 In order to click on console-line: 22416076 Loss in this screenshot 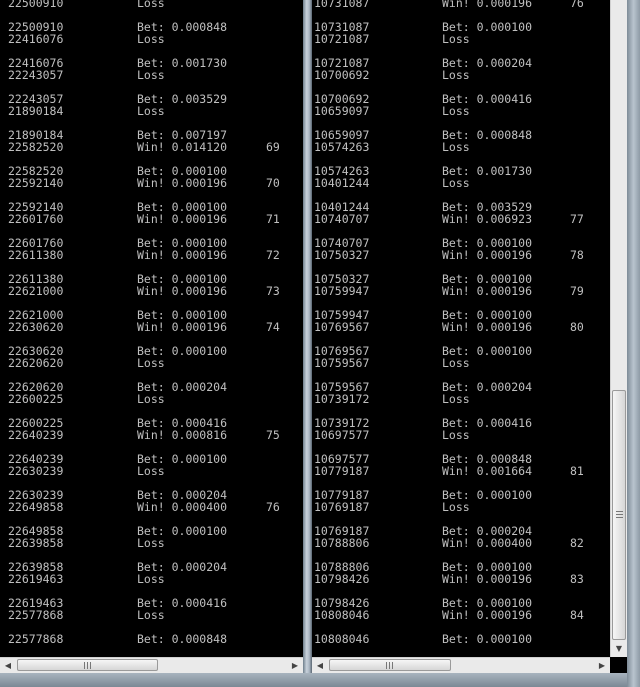, I will do `click(151, 39)`.